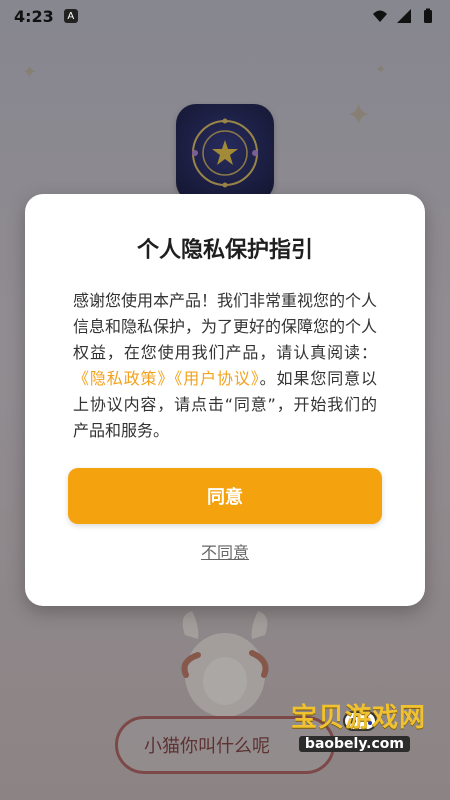 The image size is (450, 800). Describe the element at coordinates (216, 378) in the screenshot. I see `user-agreement-link: 《用户协议》` at that location.